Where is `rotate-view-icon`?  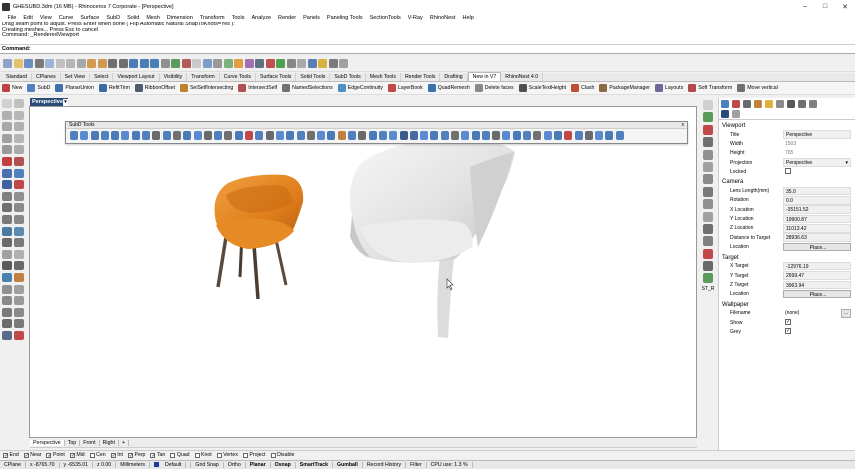
rotate-view-icon is located at coordinates (123, 63).